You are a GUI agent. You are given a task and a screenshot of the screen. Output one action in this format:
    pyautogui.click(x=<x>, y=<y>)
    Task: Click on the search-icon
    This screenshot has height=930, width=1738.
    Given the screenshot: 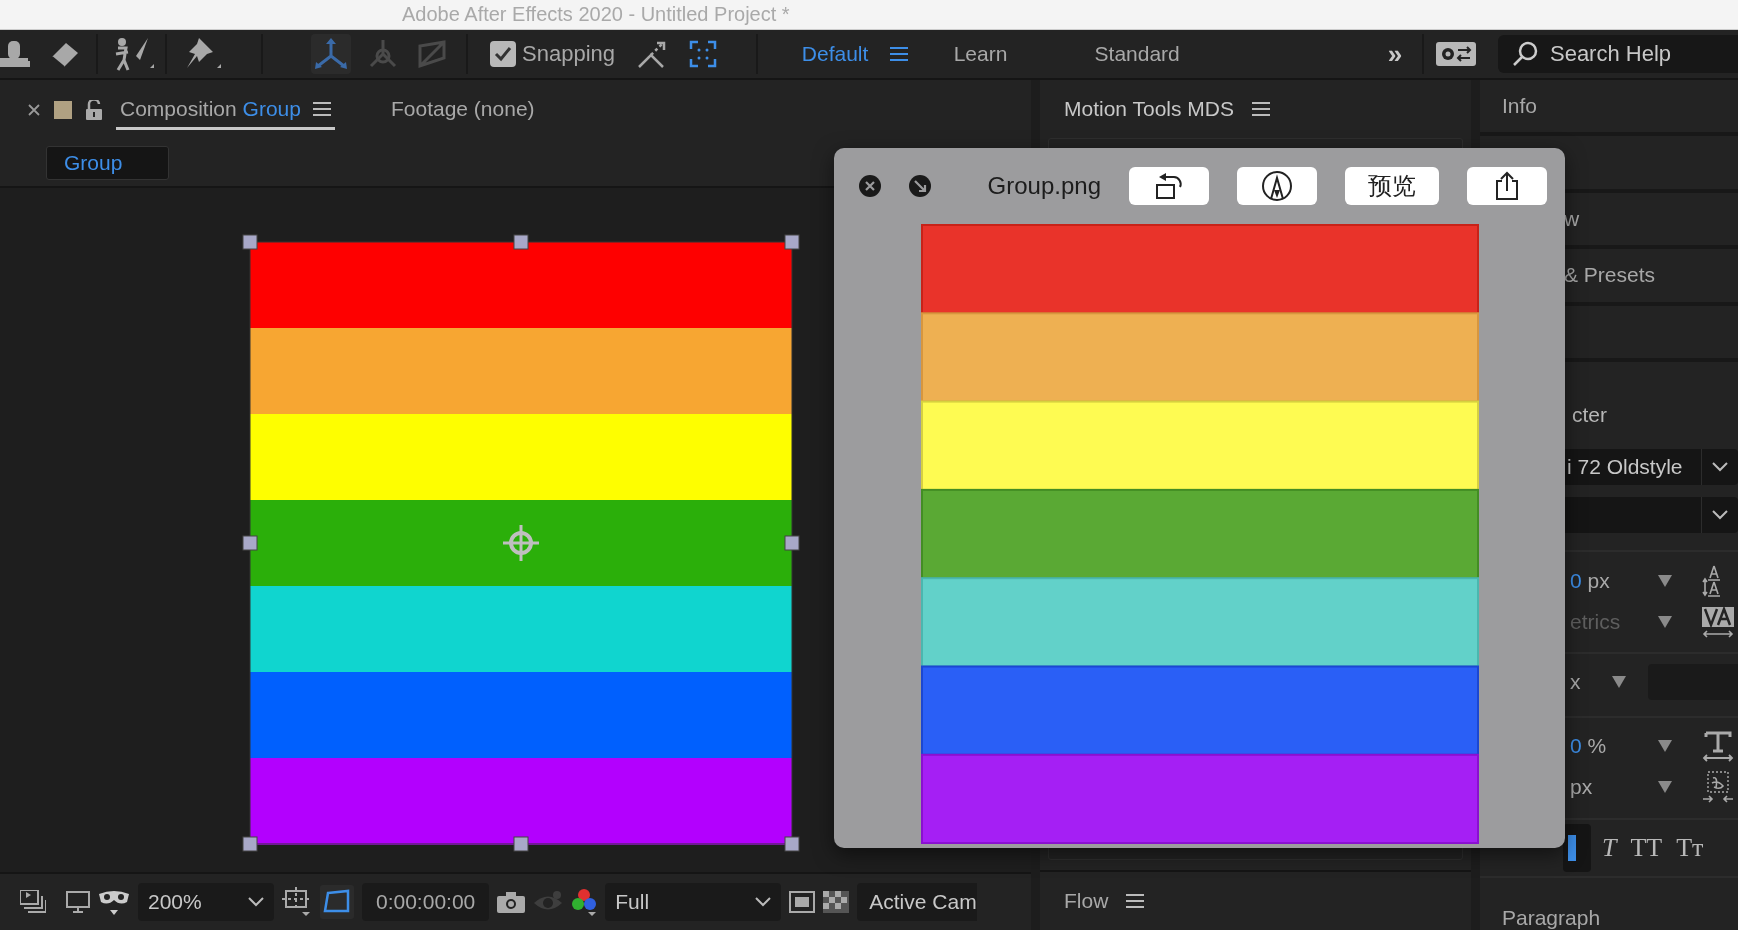 What is the action you would take?
    pyautogui.click(x=1524, y=54)
    